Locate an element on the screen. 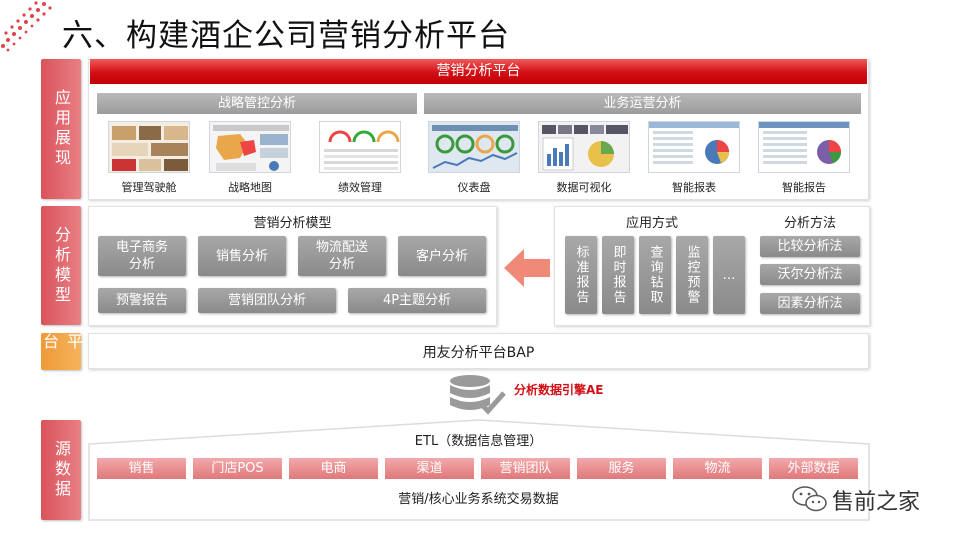  engine-label: 分析数据引擎AE is located at coordinates (559, 390).